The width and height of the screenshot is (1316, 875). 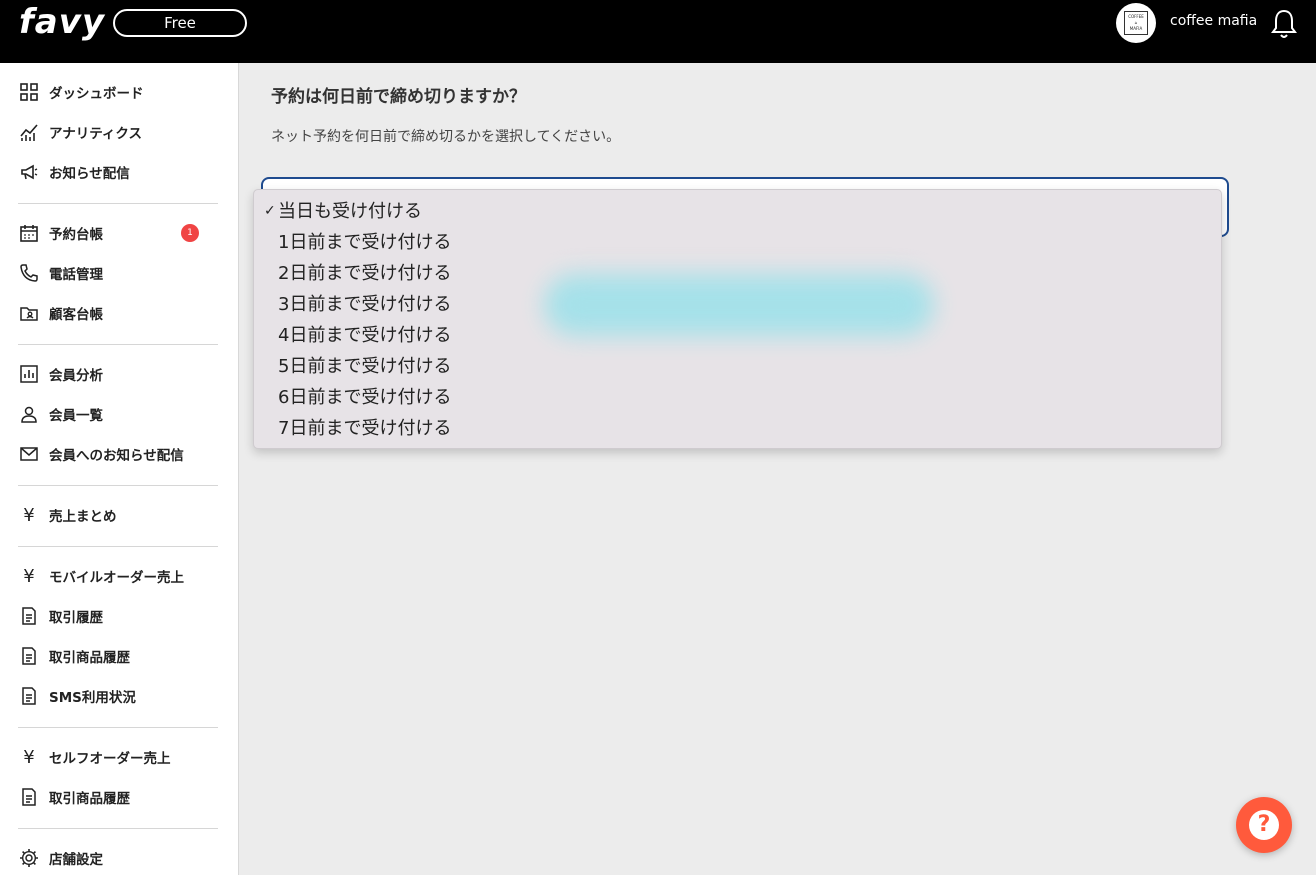 What do you see at coordinates (76, 235) in the screenshot?
I see `sidebar-item-label: 予約台帳` at bounding box center [76, 235].